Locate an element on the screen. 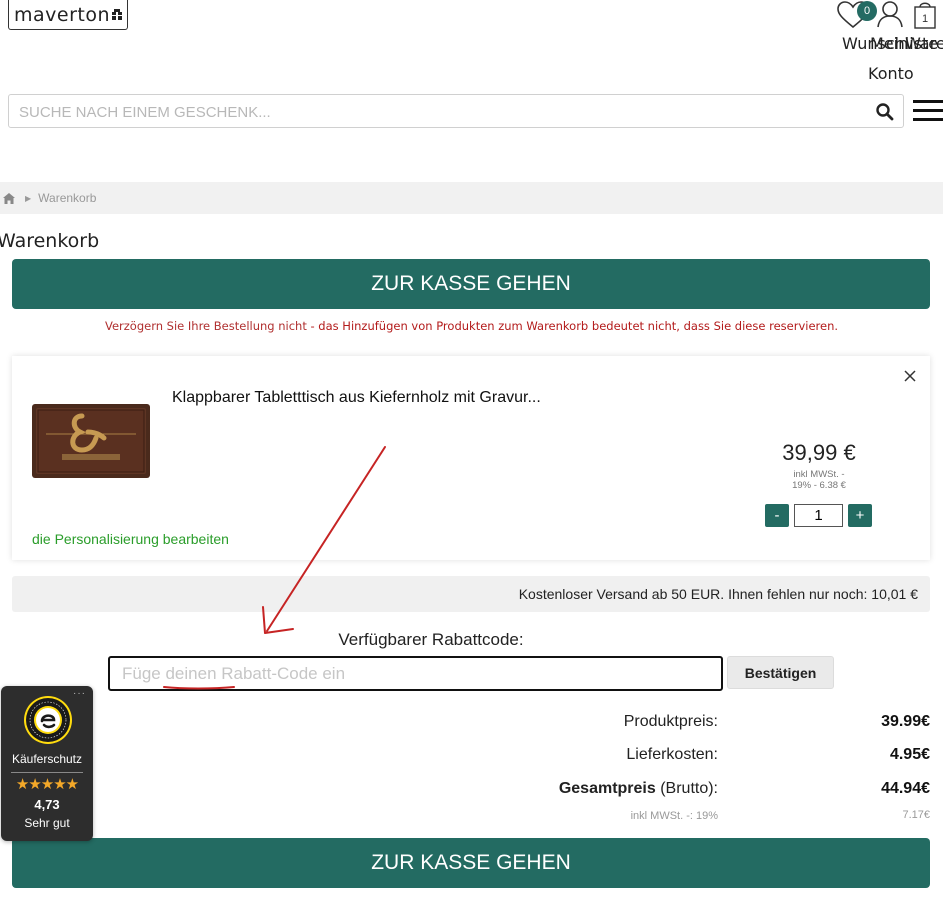 Image resolution: width=943 pixels, height=905 pixels. trusted-shops-seal-icon is located at coordinates (48, 720).